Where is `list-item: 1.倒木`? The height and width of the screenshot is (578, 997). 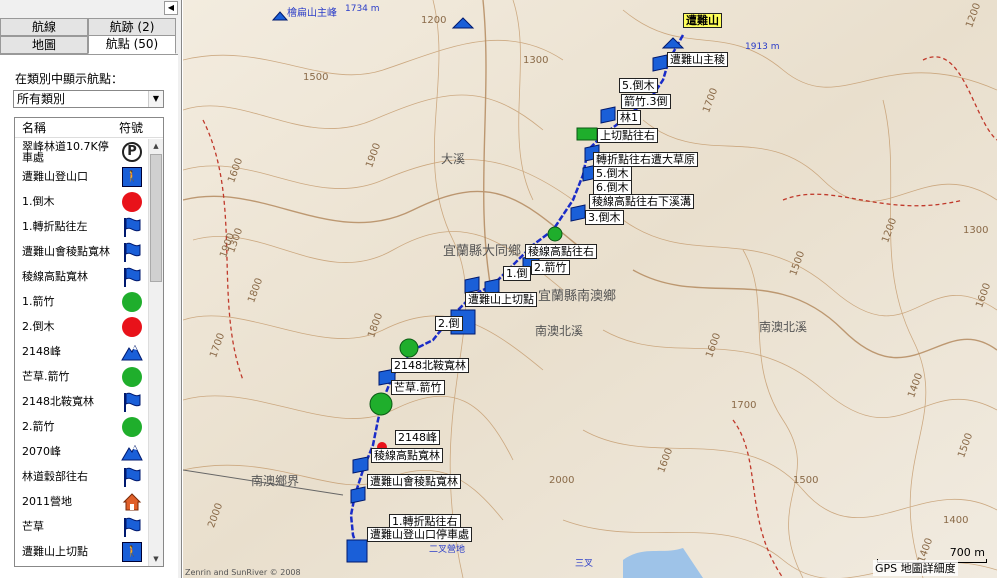
list-item: 1.倒木 is located at coordinates (81, 201).